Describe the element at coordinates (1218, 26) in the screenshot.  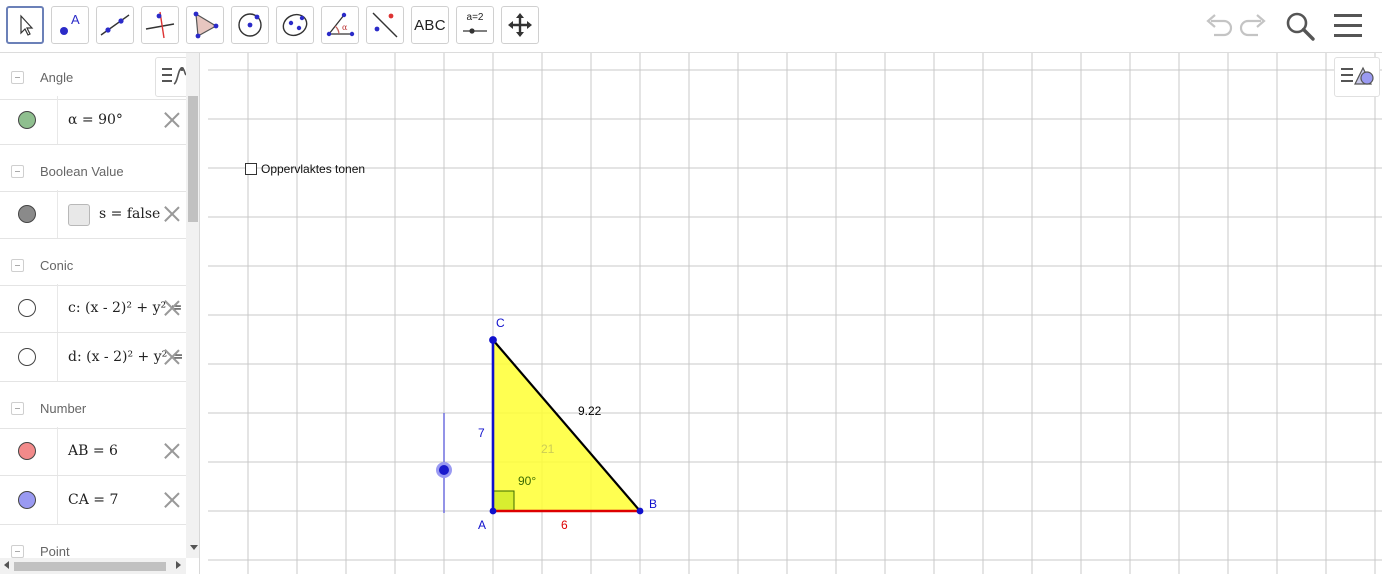
I see `undo-icon` at that location.